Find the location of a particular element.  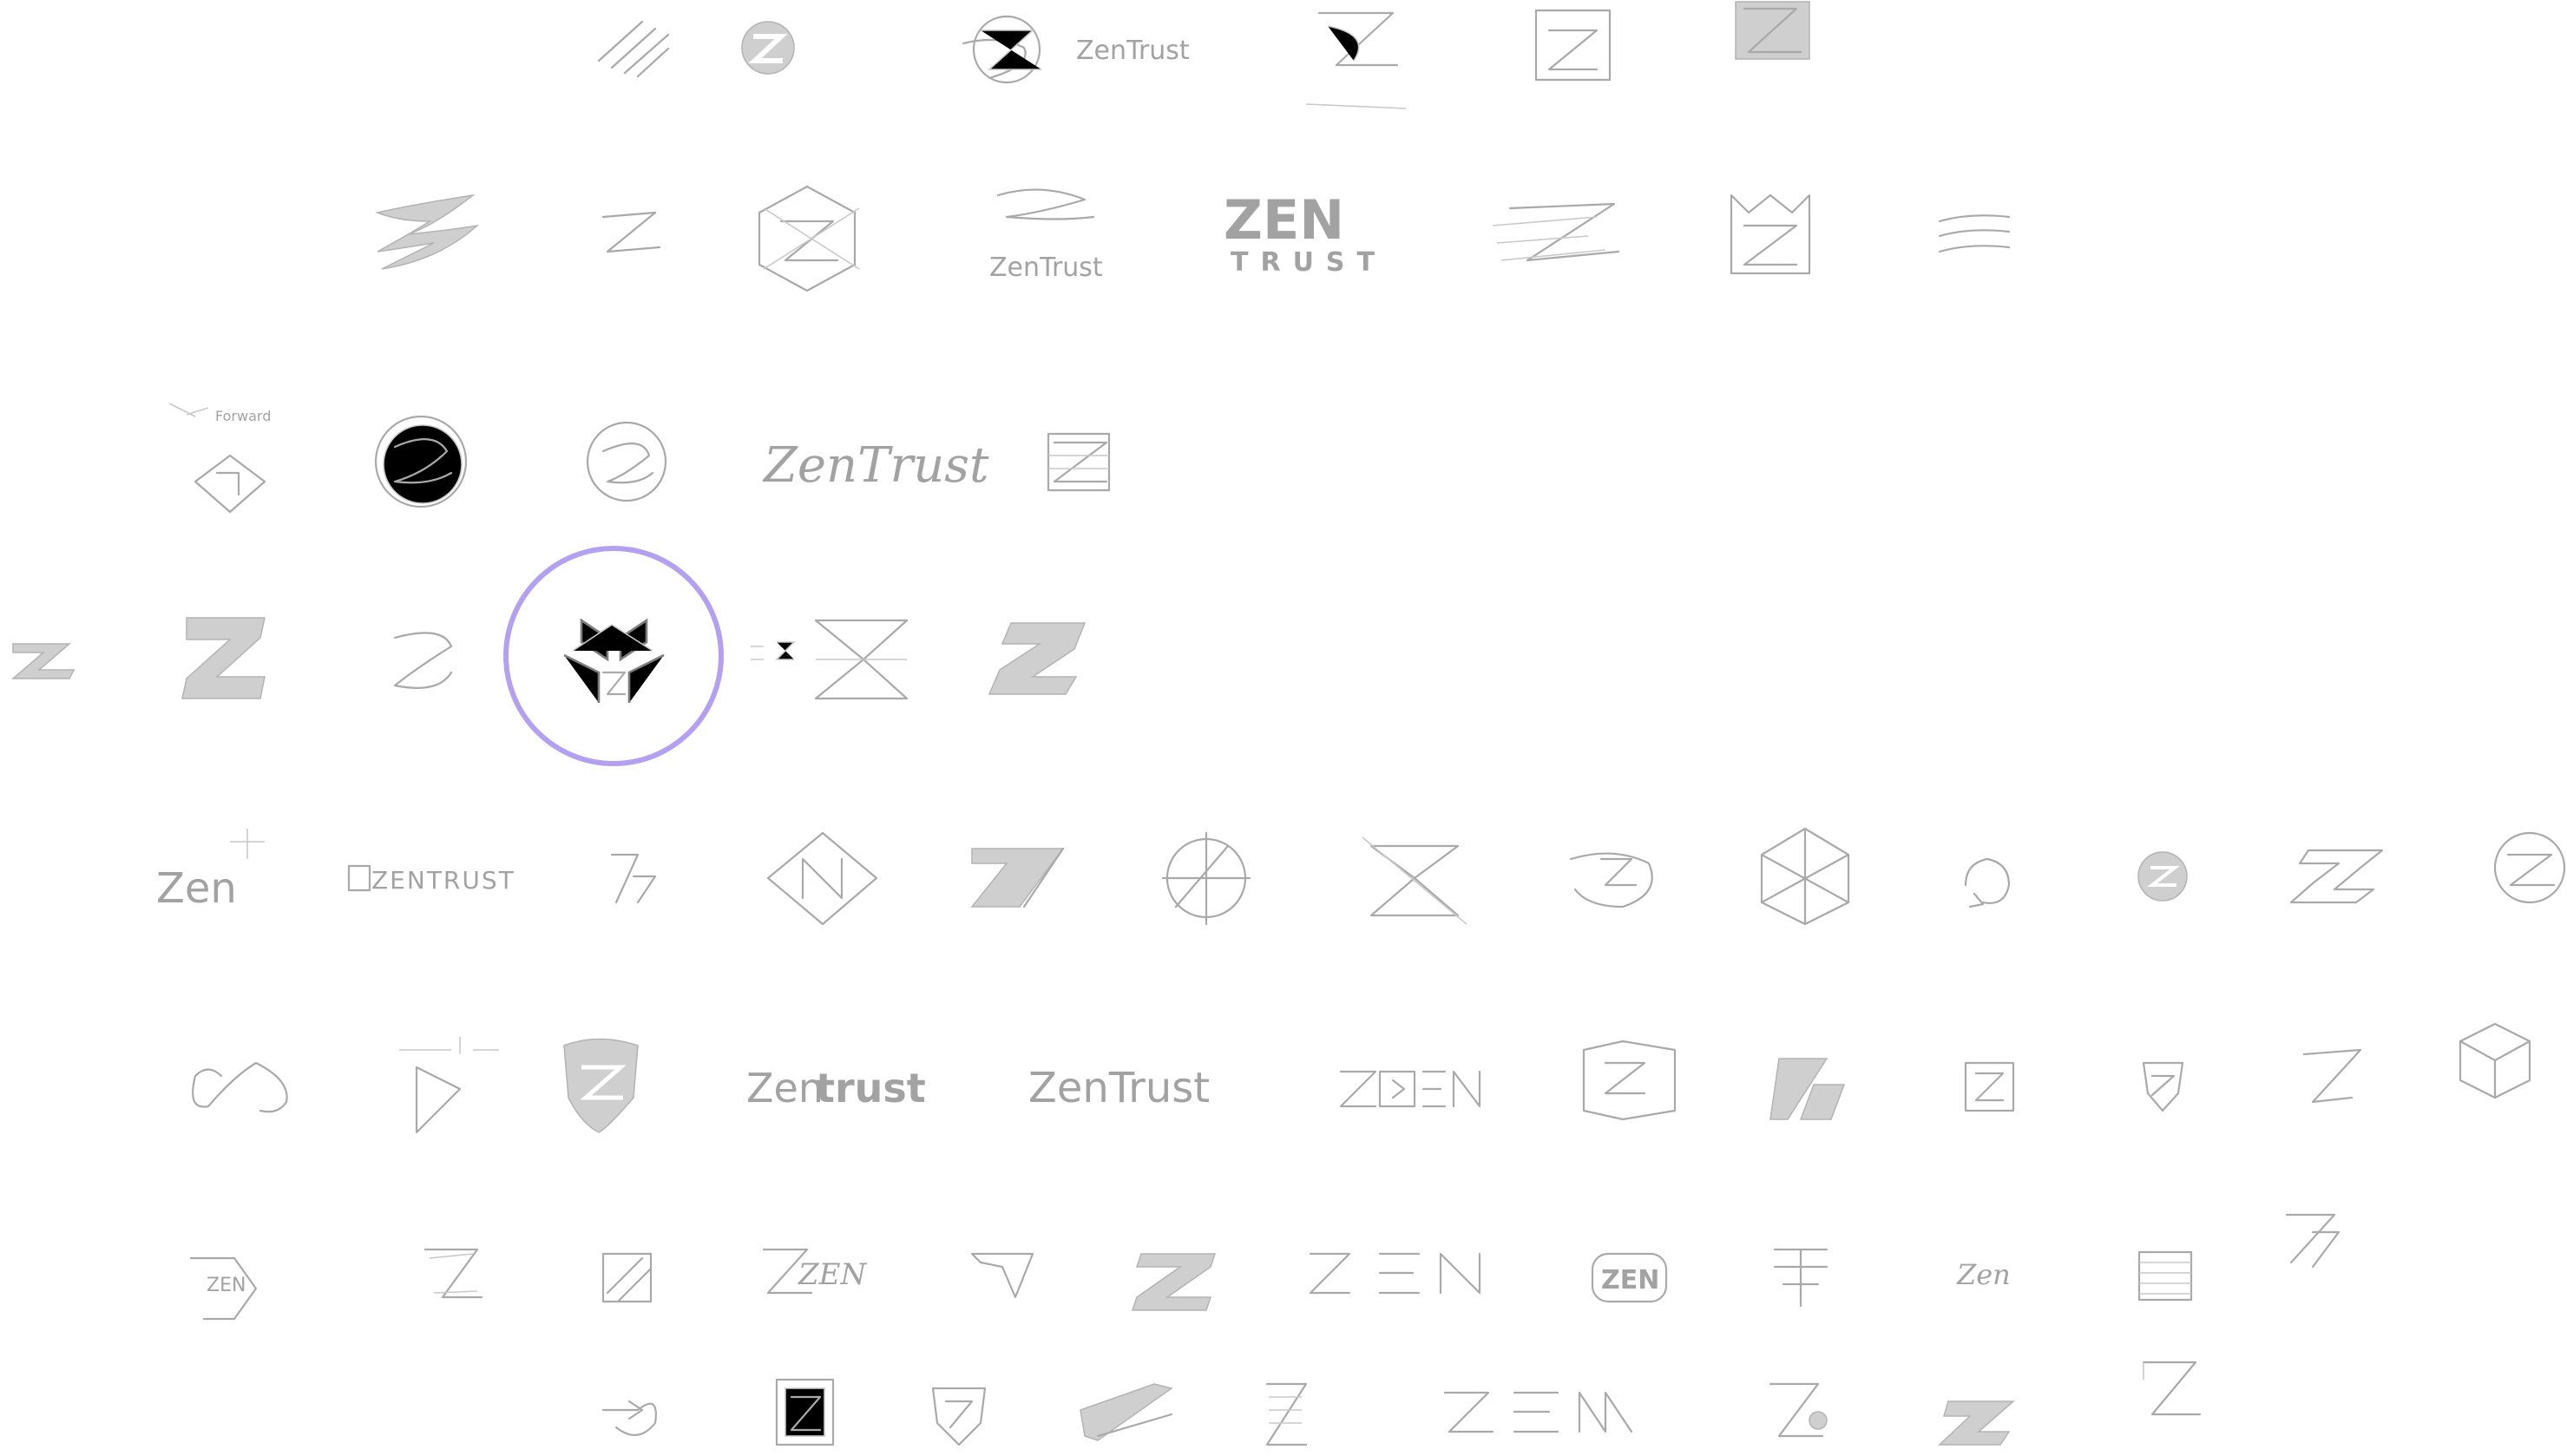

sketch-lined-square-icon is located at coordinates (2165, 1276).